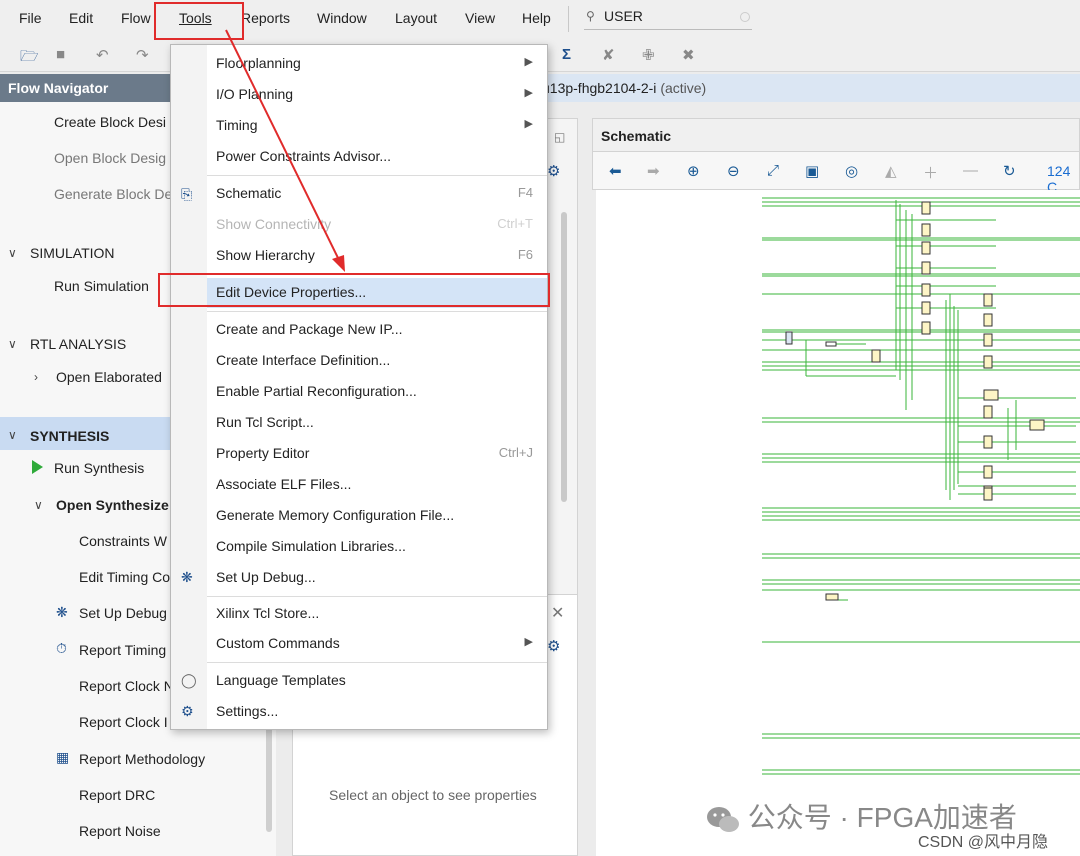 The width and height of the screenshot is (1080, 856). Describe the element at coordinates (283, 146) in the screenshot. I see `annotation-arrow-line` at that location.